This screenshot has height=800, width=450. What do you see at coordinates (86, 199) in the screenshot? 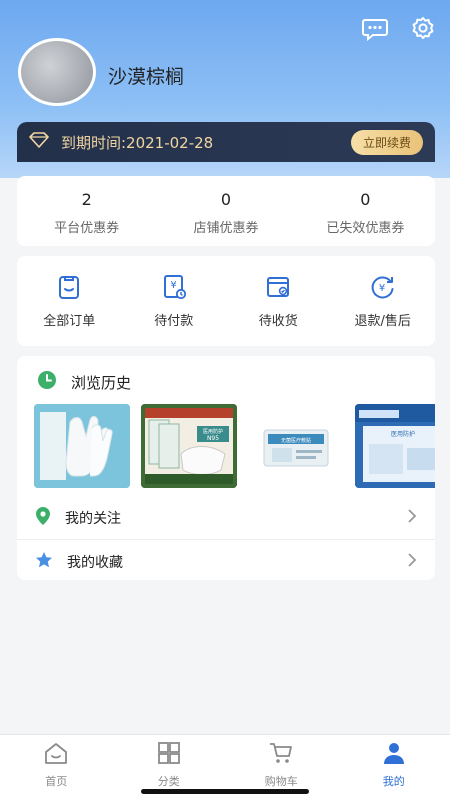
I see `coupon-count: 2` at bounding box center [86, 199].